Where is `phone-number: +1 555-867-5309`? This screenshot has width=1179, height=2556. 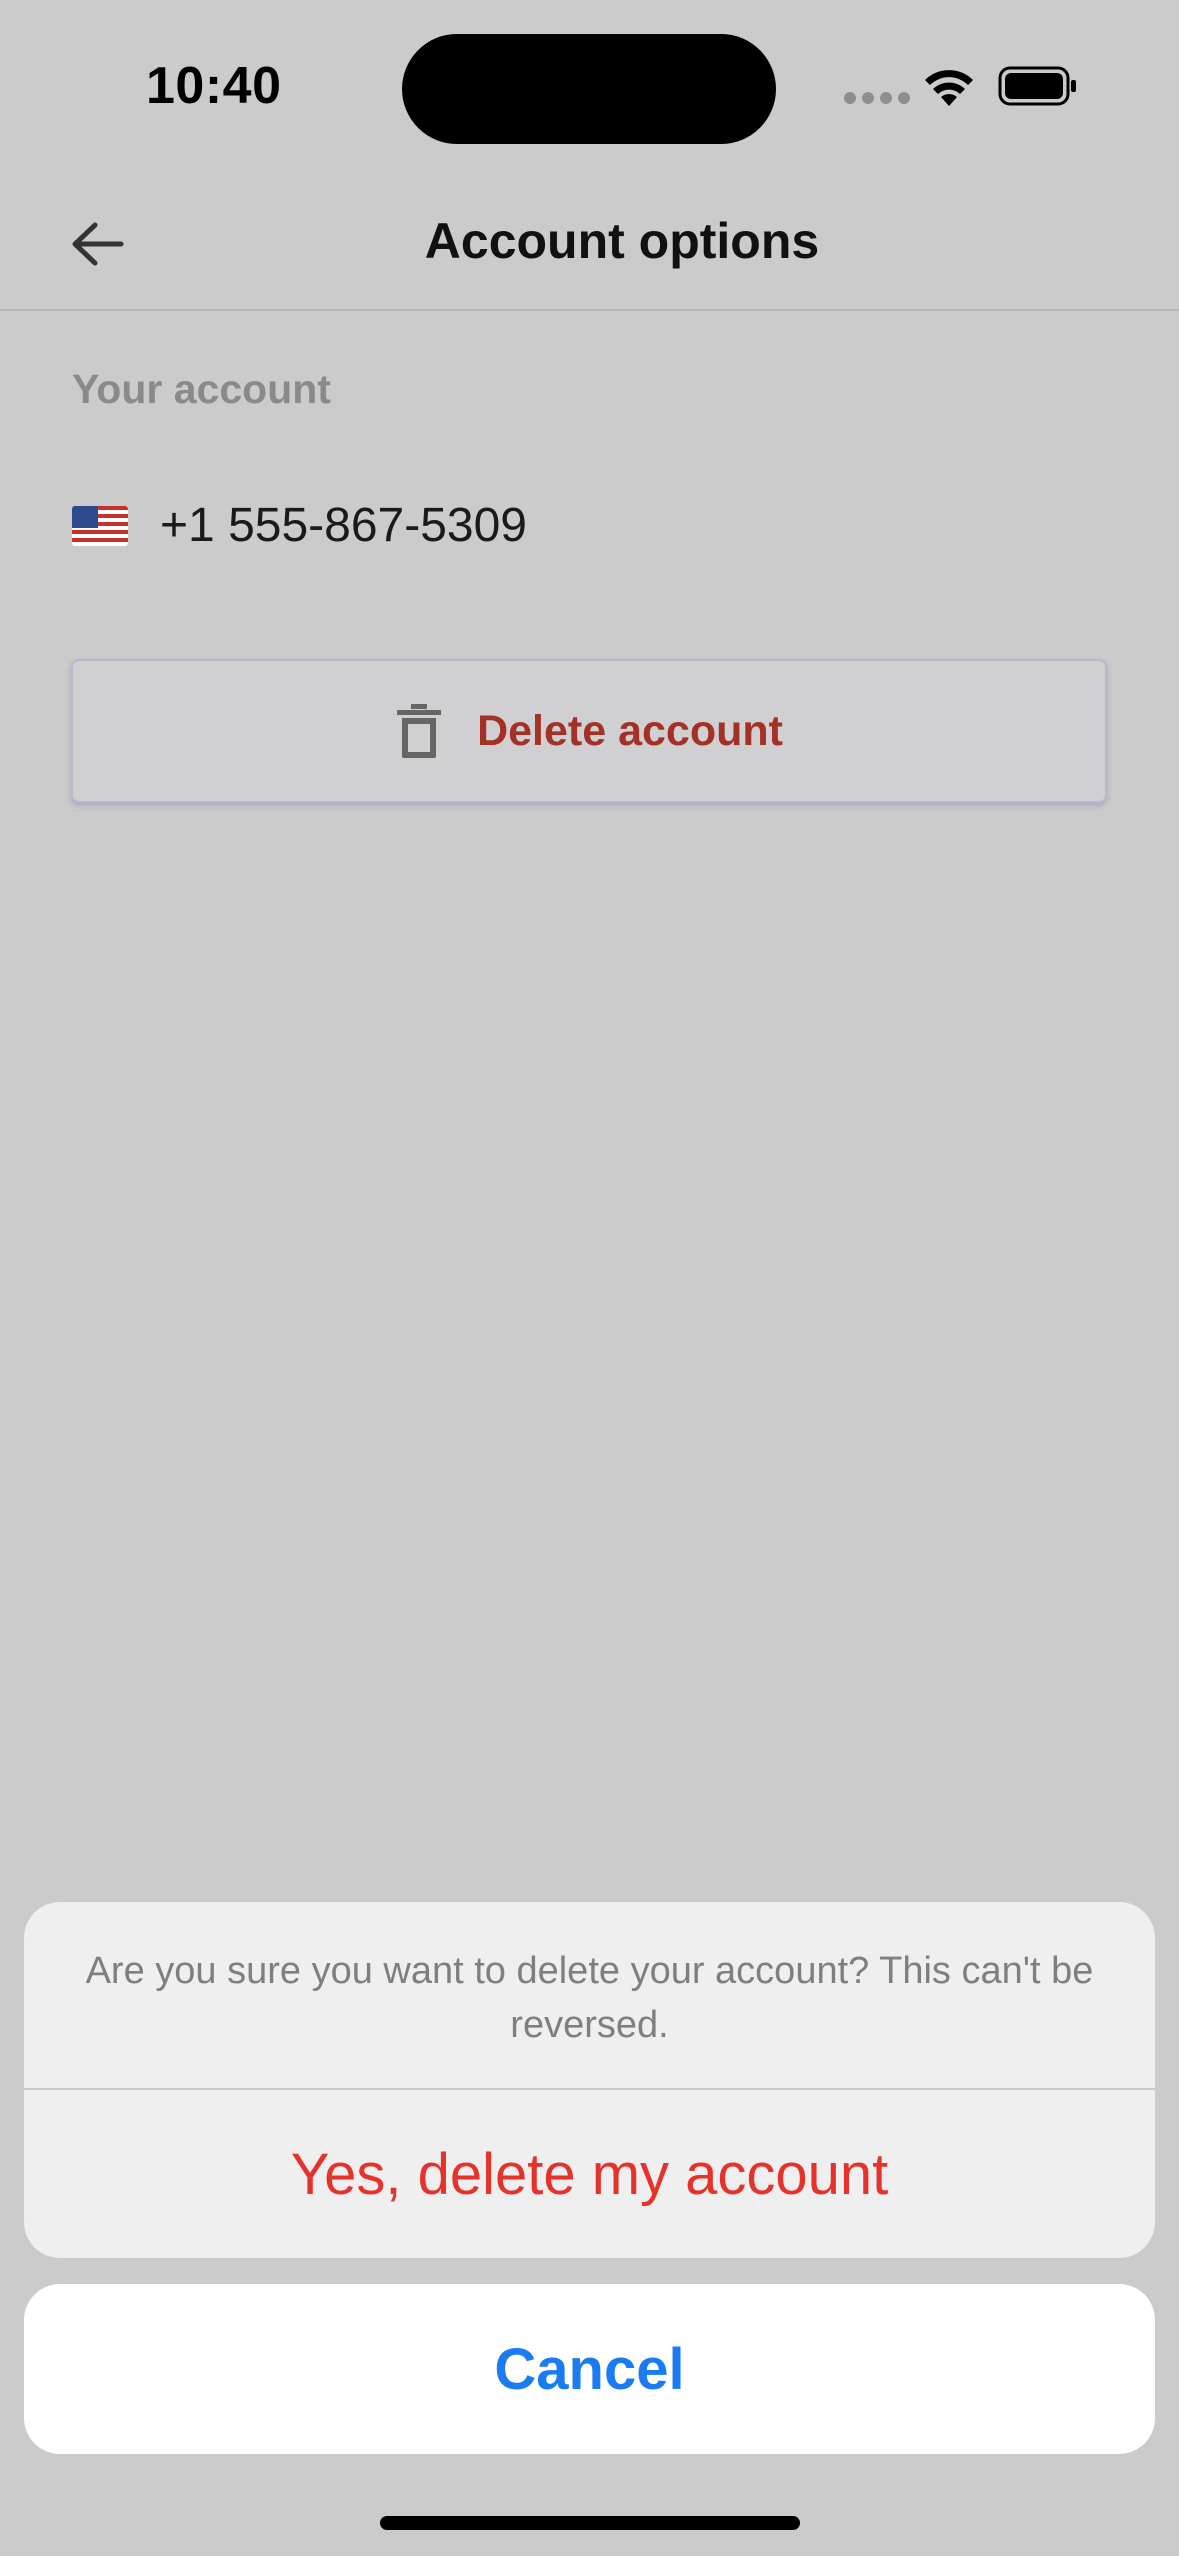
phone-number: +1 555-867-5309 is located at coordinates (343, 525).